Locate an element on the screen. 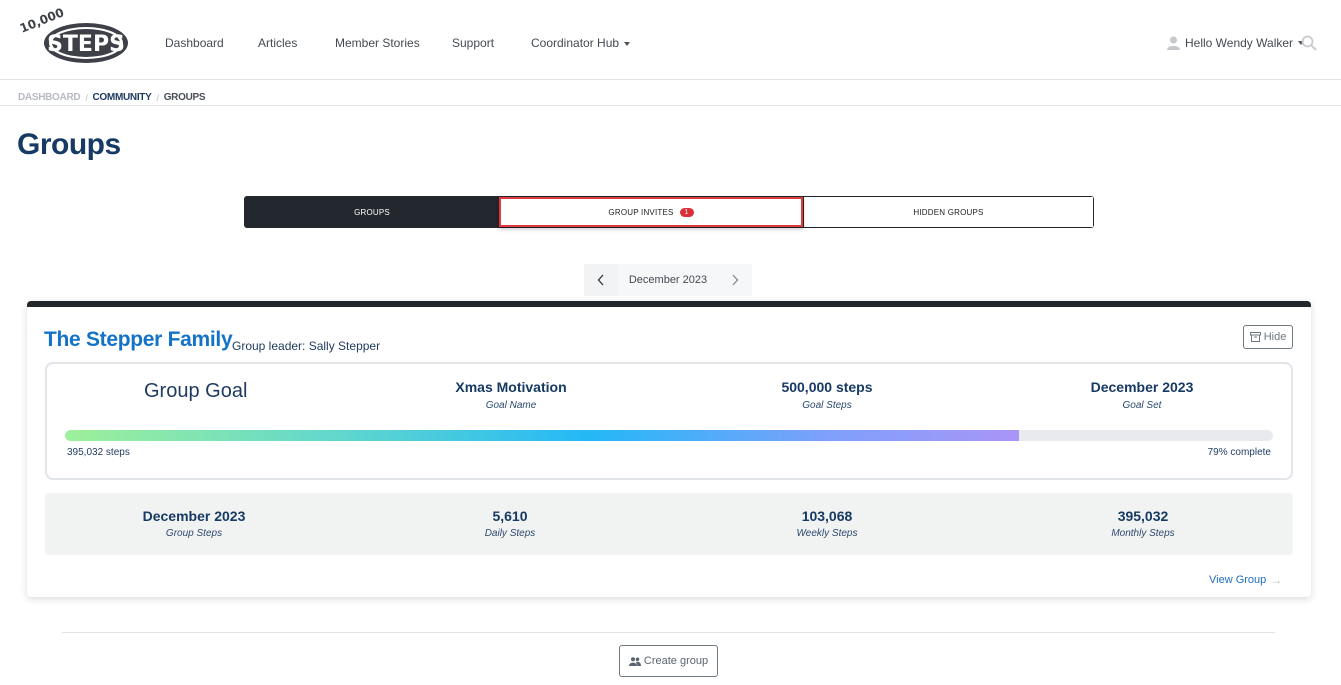 Image resolution: width=1341 pixels, height=685 pixels. tab-group-invites: GROUP INVITES 1 is located at coordinates (651, 212).